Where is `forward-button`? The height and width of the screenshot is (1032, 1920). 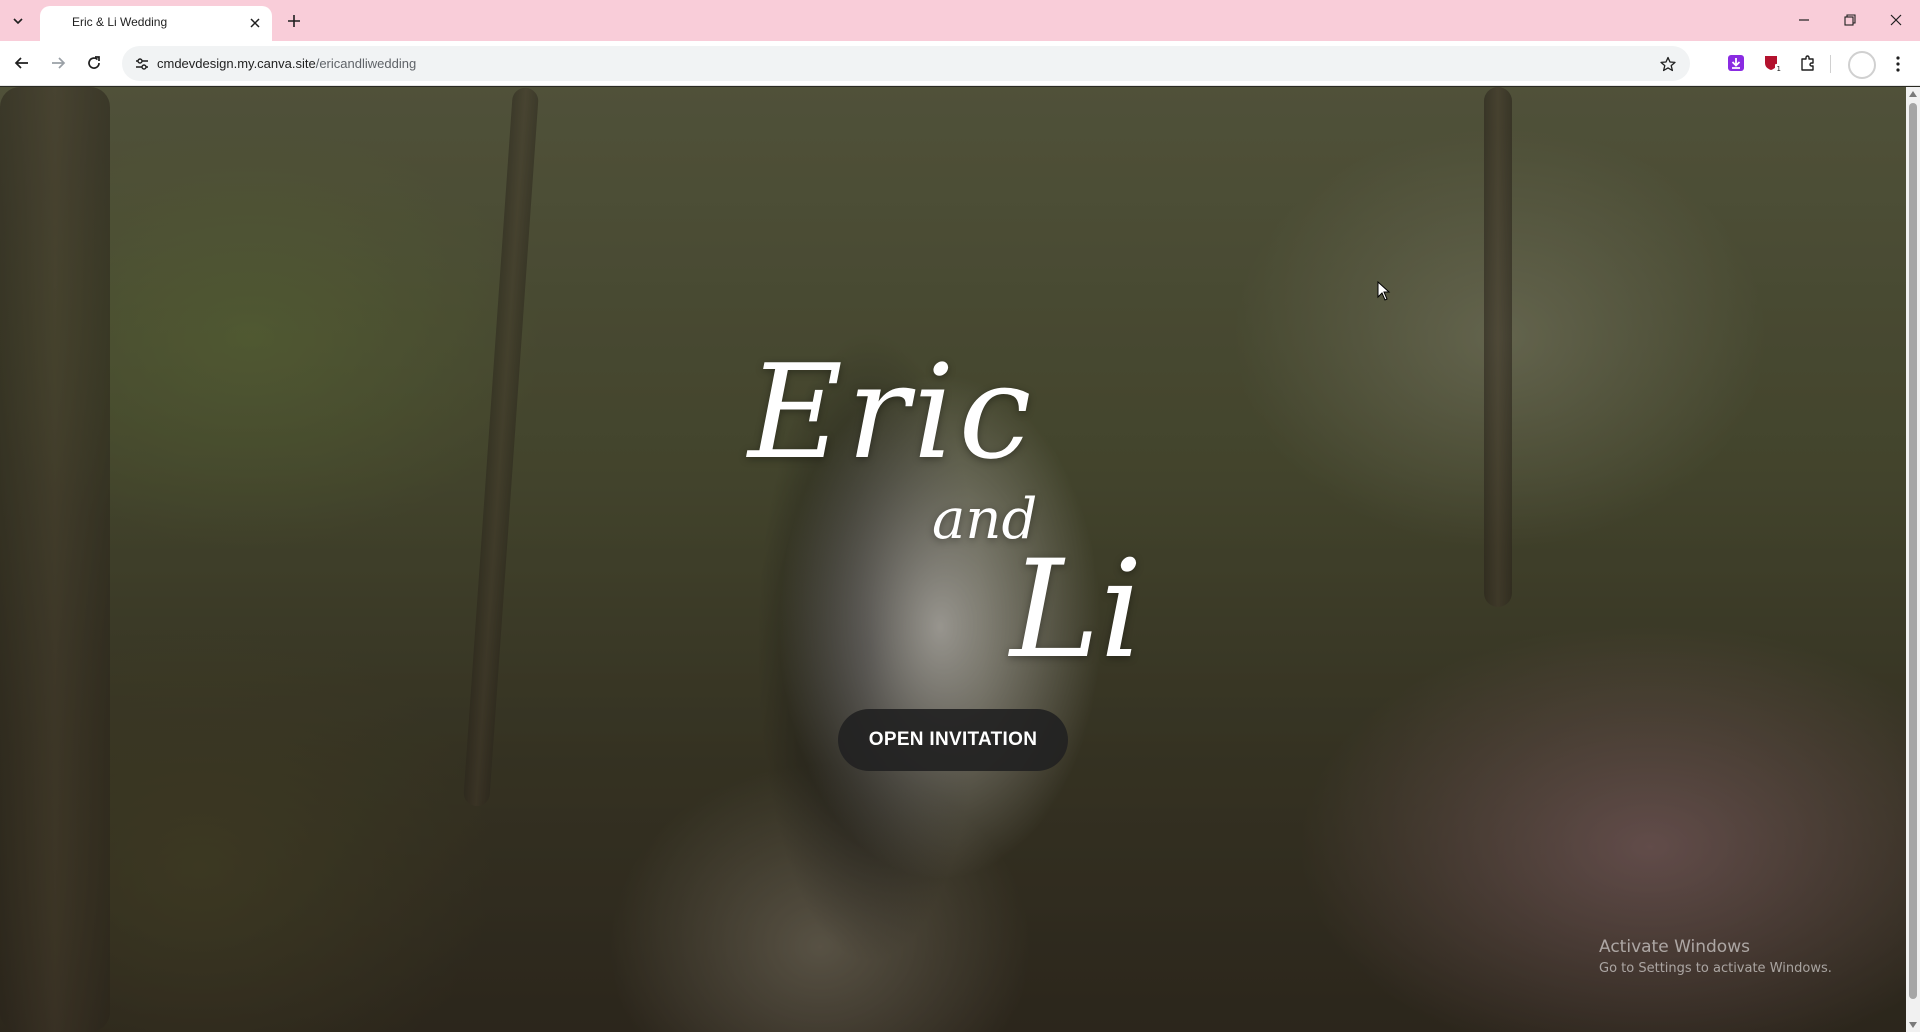
forward-button is located at coordinates (58, 63).